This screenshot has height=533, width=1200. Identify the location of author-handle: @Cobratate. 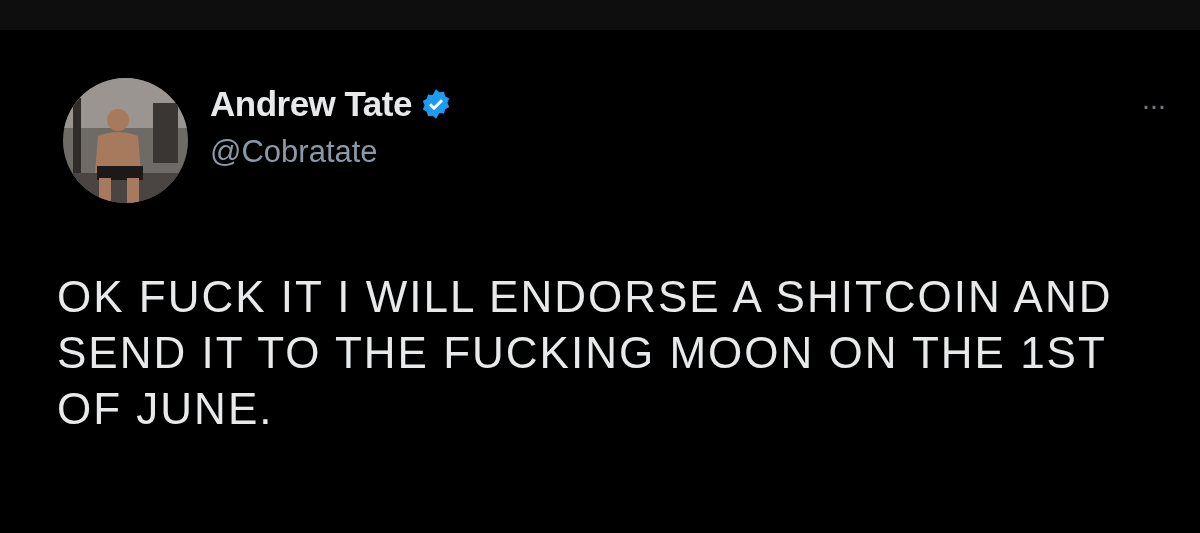
(675, 152).